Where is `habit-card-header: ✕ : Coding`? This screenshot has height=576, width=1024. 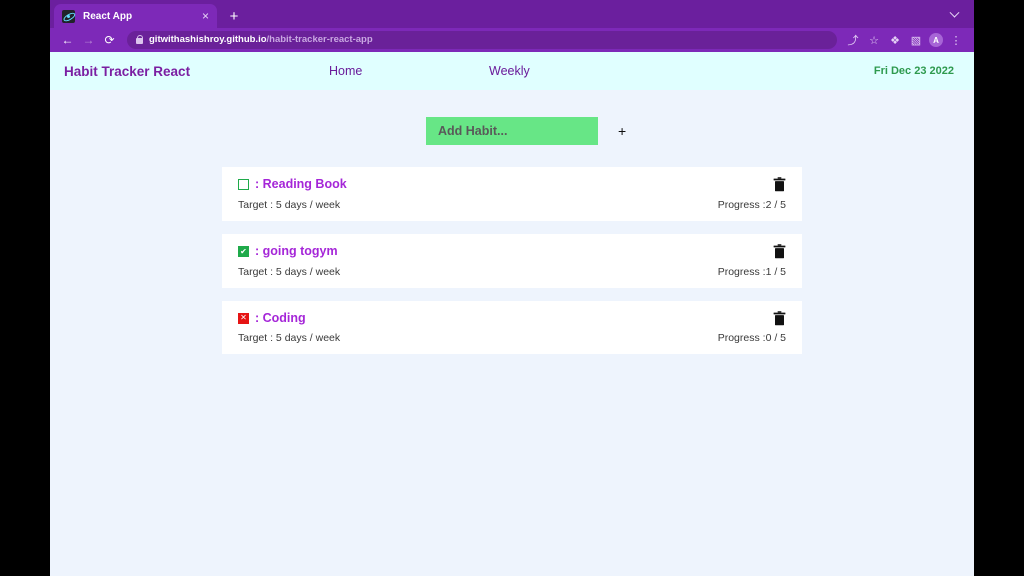 habit-card-header: ✕ : Coding is located at coordinates (512, 318).